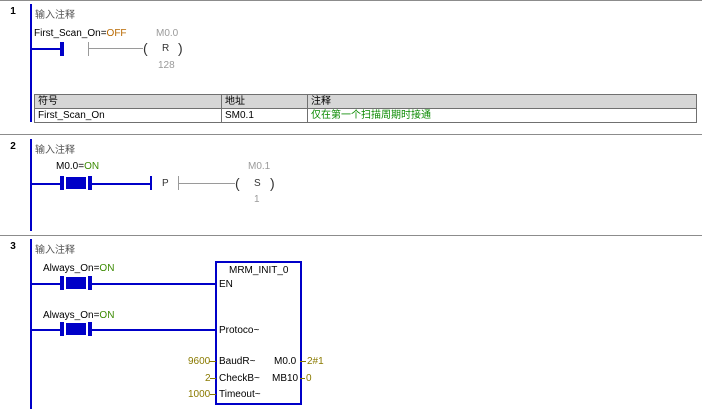 The width and height of the screenshot is (702, 409). I want to click on pin-en: EN, so click(226, 284).